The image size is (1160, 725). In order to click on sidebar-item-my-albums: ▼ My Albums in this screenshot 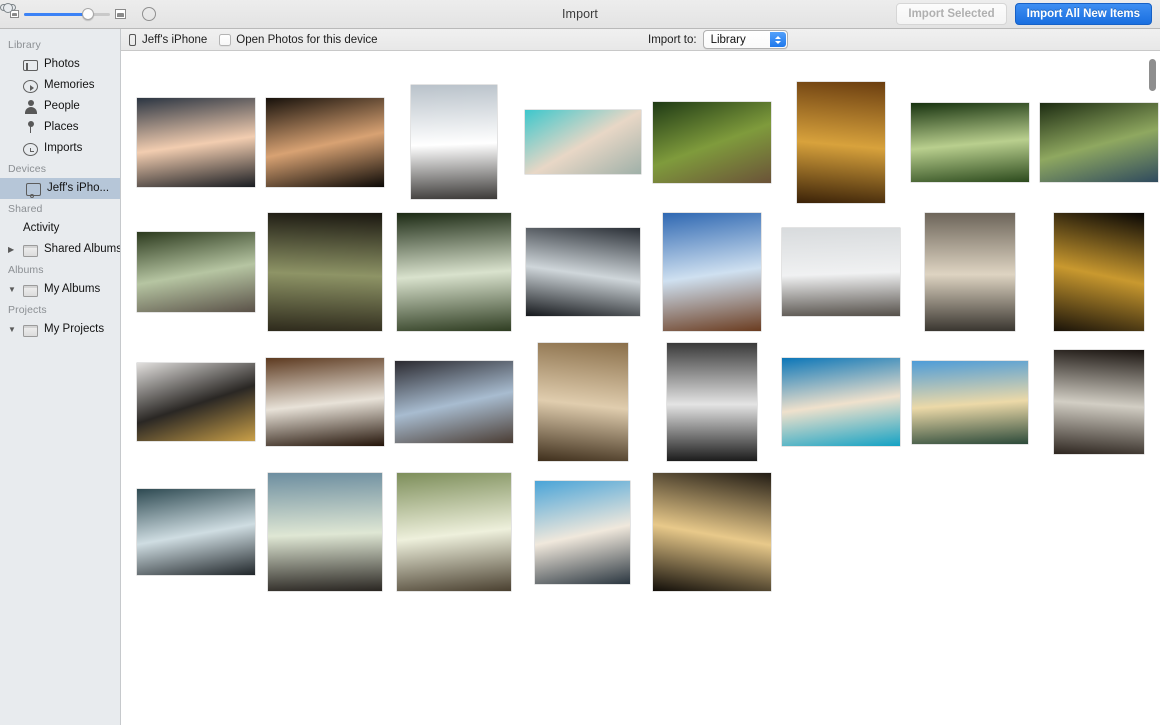, I will do `click(60, 289)`.